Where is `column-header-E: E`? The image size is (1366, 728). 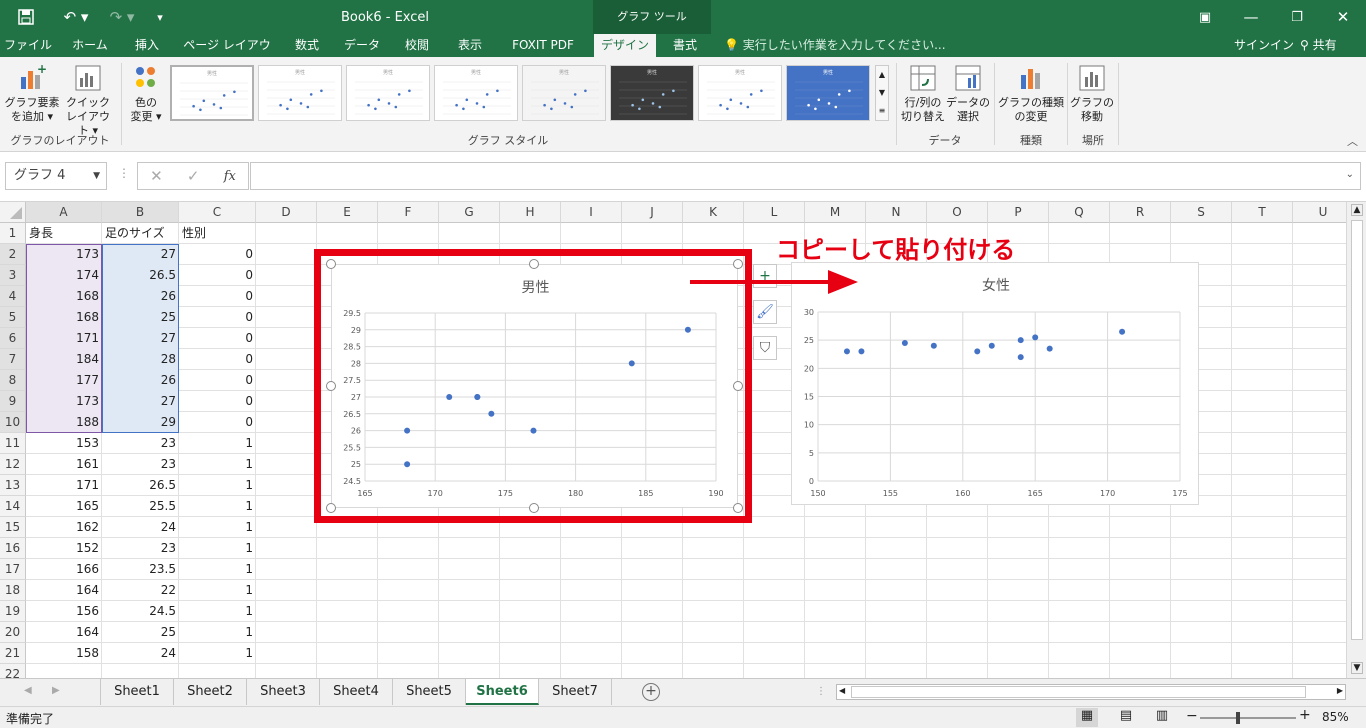
column-header-E: E is located at coordinates (347, 212).